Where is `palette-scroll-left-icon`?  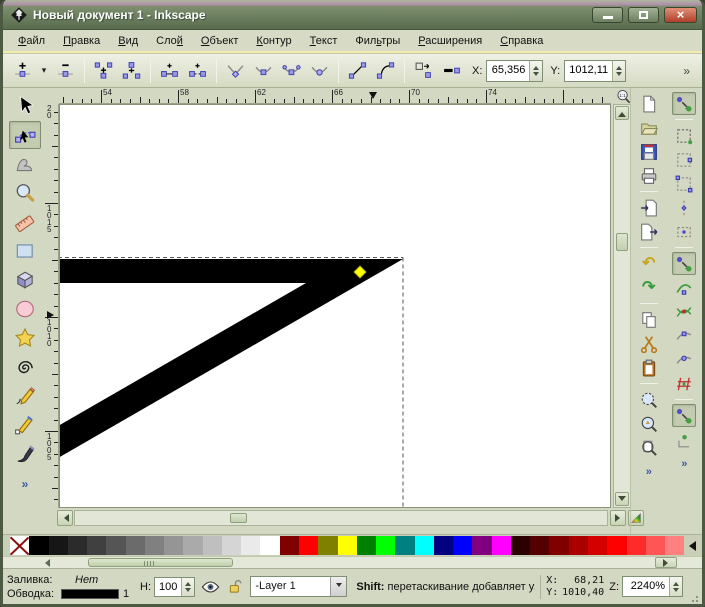 palette-scroll-left-icon is located at coordinates (45, 563).